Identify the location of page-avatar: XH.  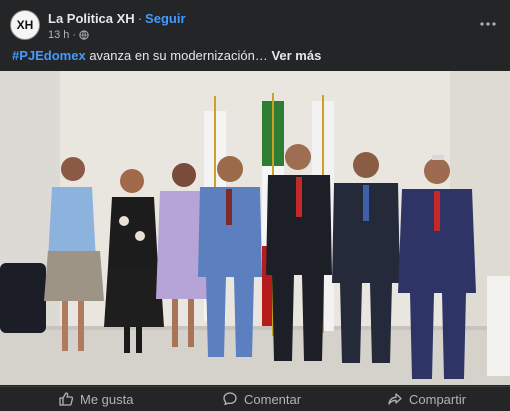
(25, 25).